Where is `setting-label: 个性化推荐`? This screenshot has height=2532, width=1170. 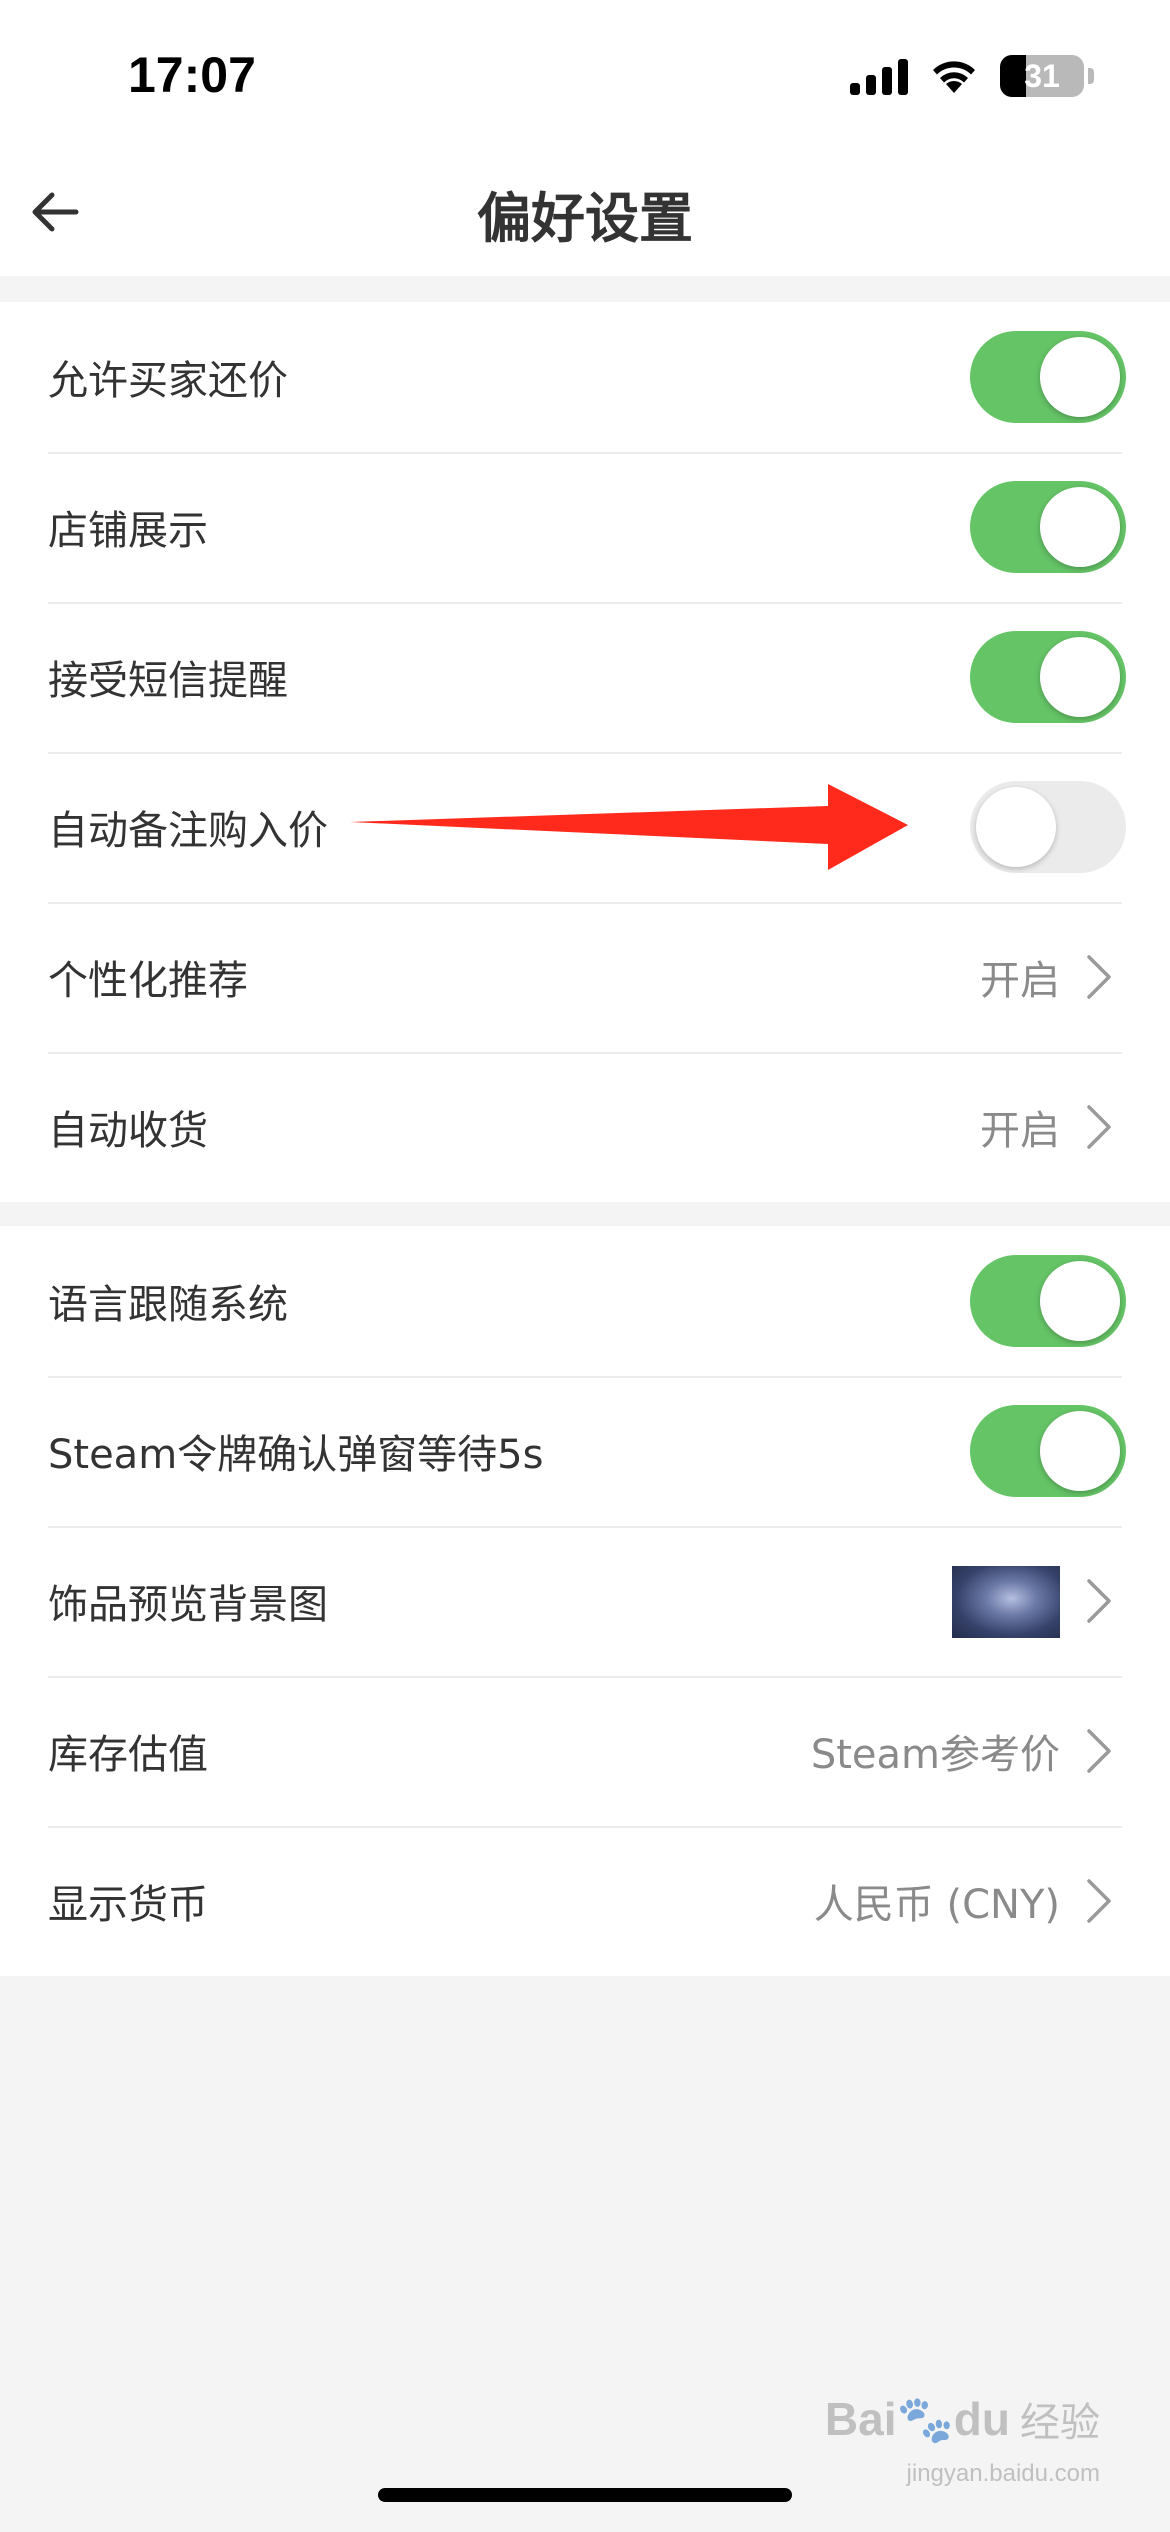
setting-label: 个性化推荐 is located at coordinates (148, 981).